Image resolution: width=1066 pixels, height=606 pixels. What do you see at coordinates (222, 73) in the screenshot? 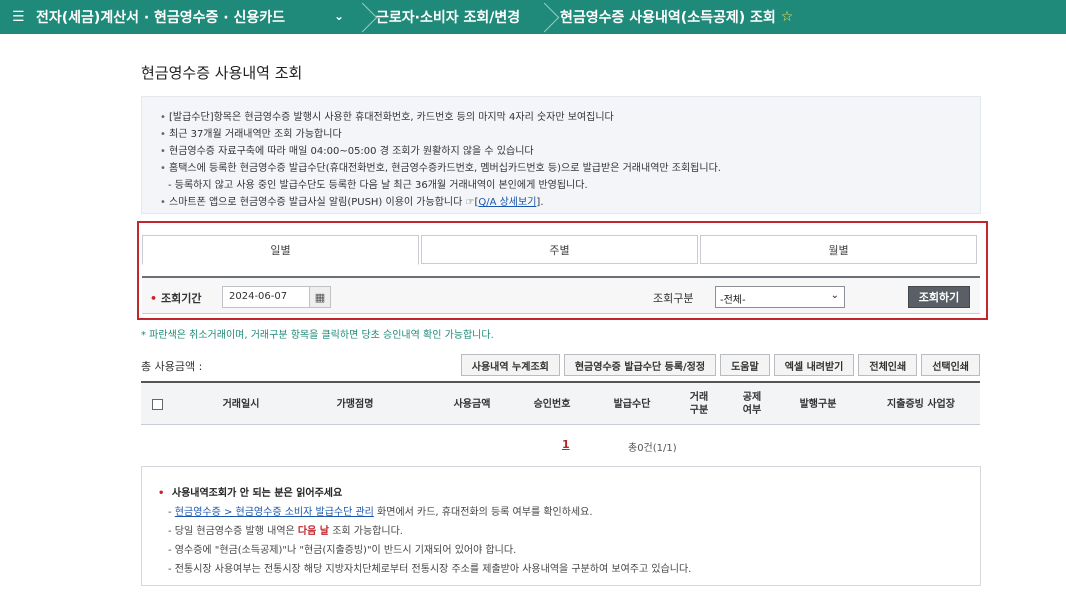
I see `page-title: 현금영수증 사용내역 조회` at bounding box center [222, 73].